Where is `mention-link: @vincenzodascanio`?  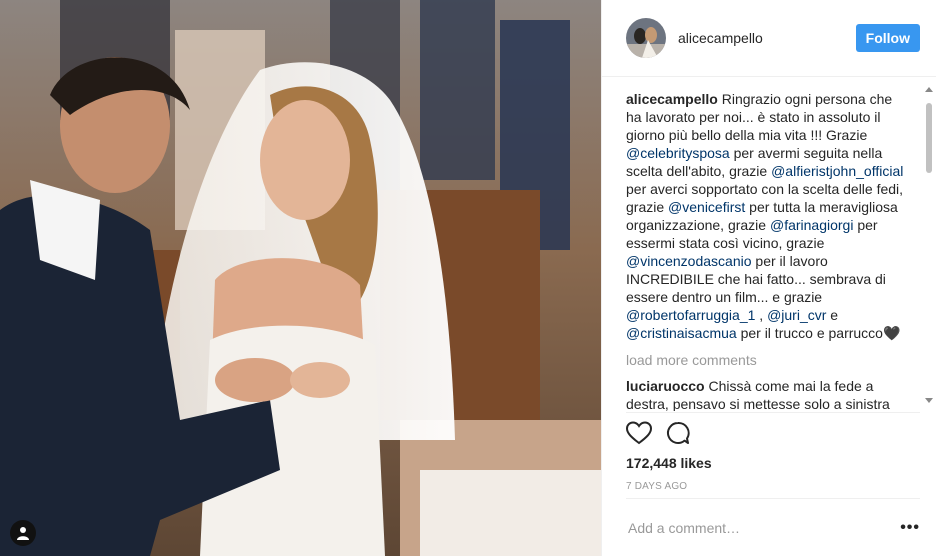
mention-link: @vincenzodascanio is located at coordinates (689, 261).